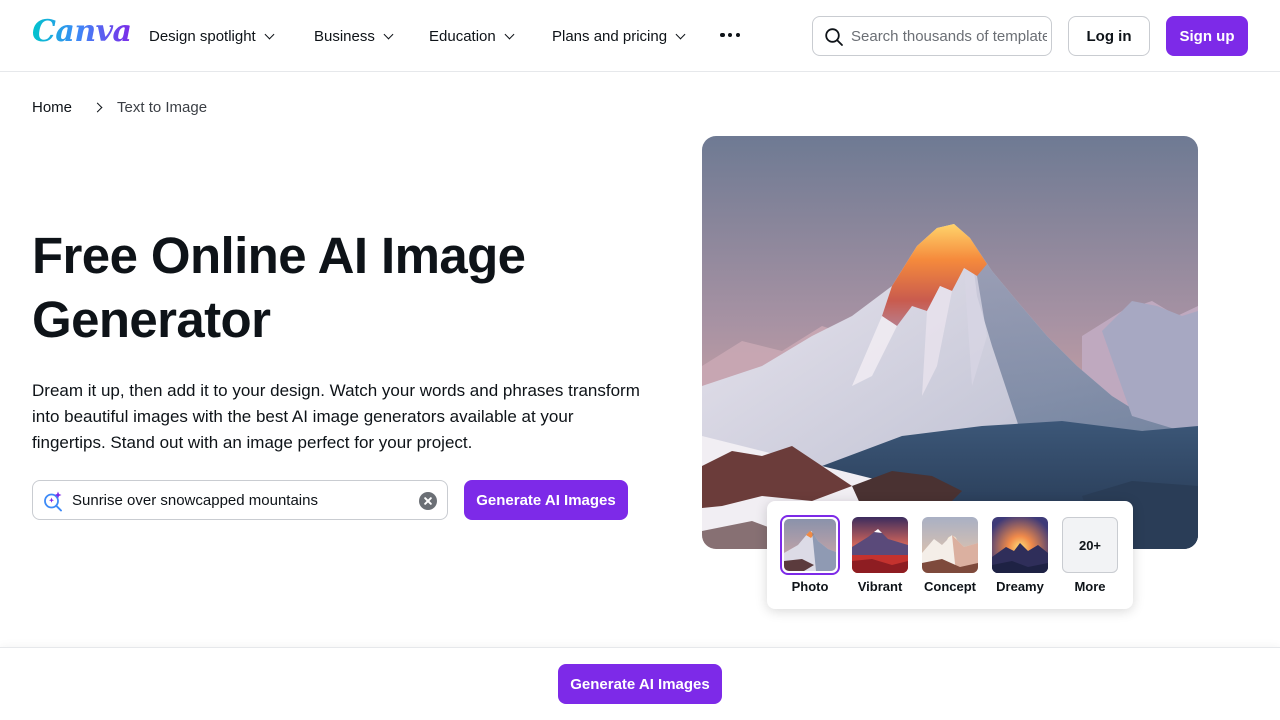  I want to click on concept-style-image, so click(950, 545).